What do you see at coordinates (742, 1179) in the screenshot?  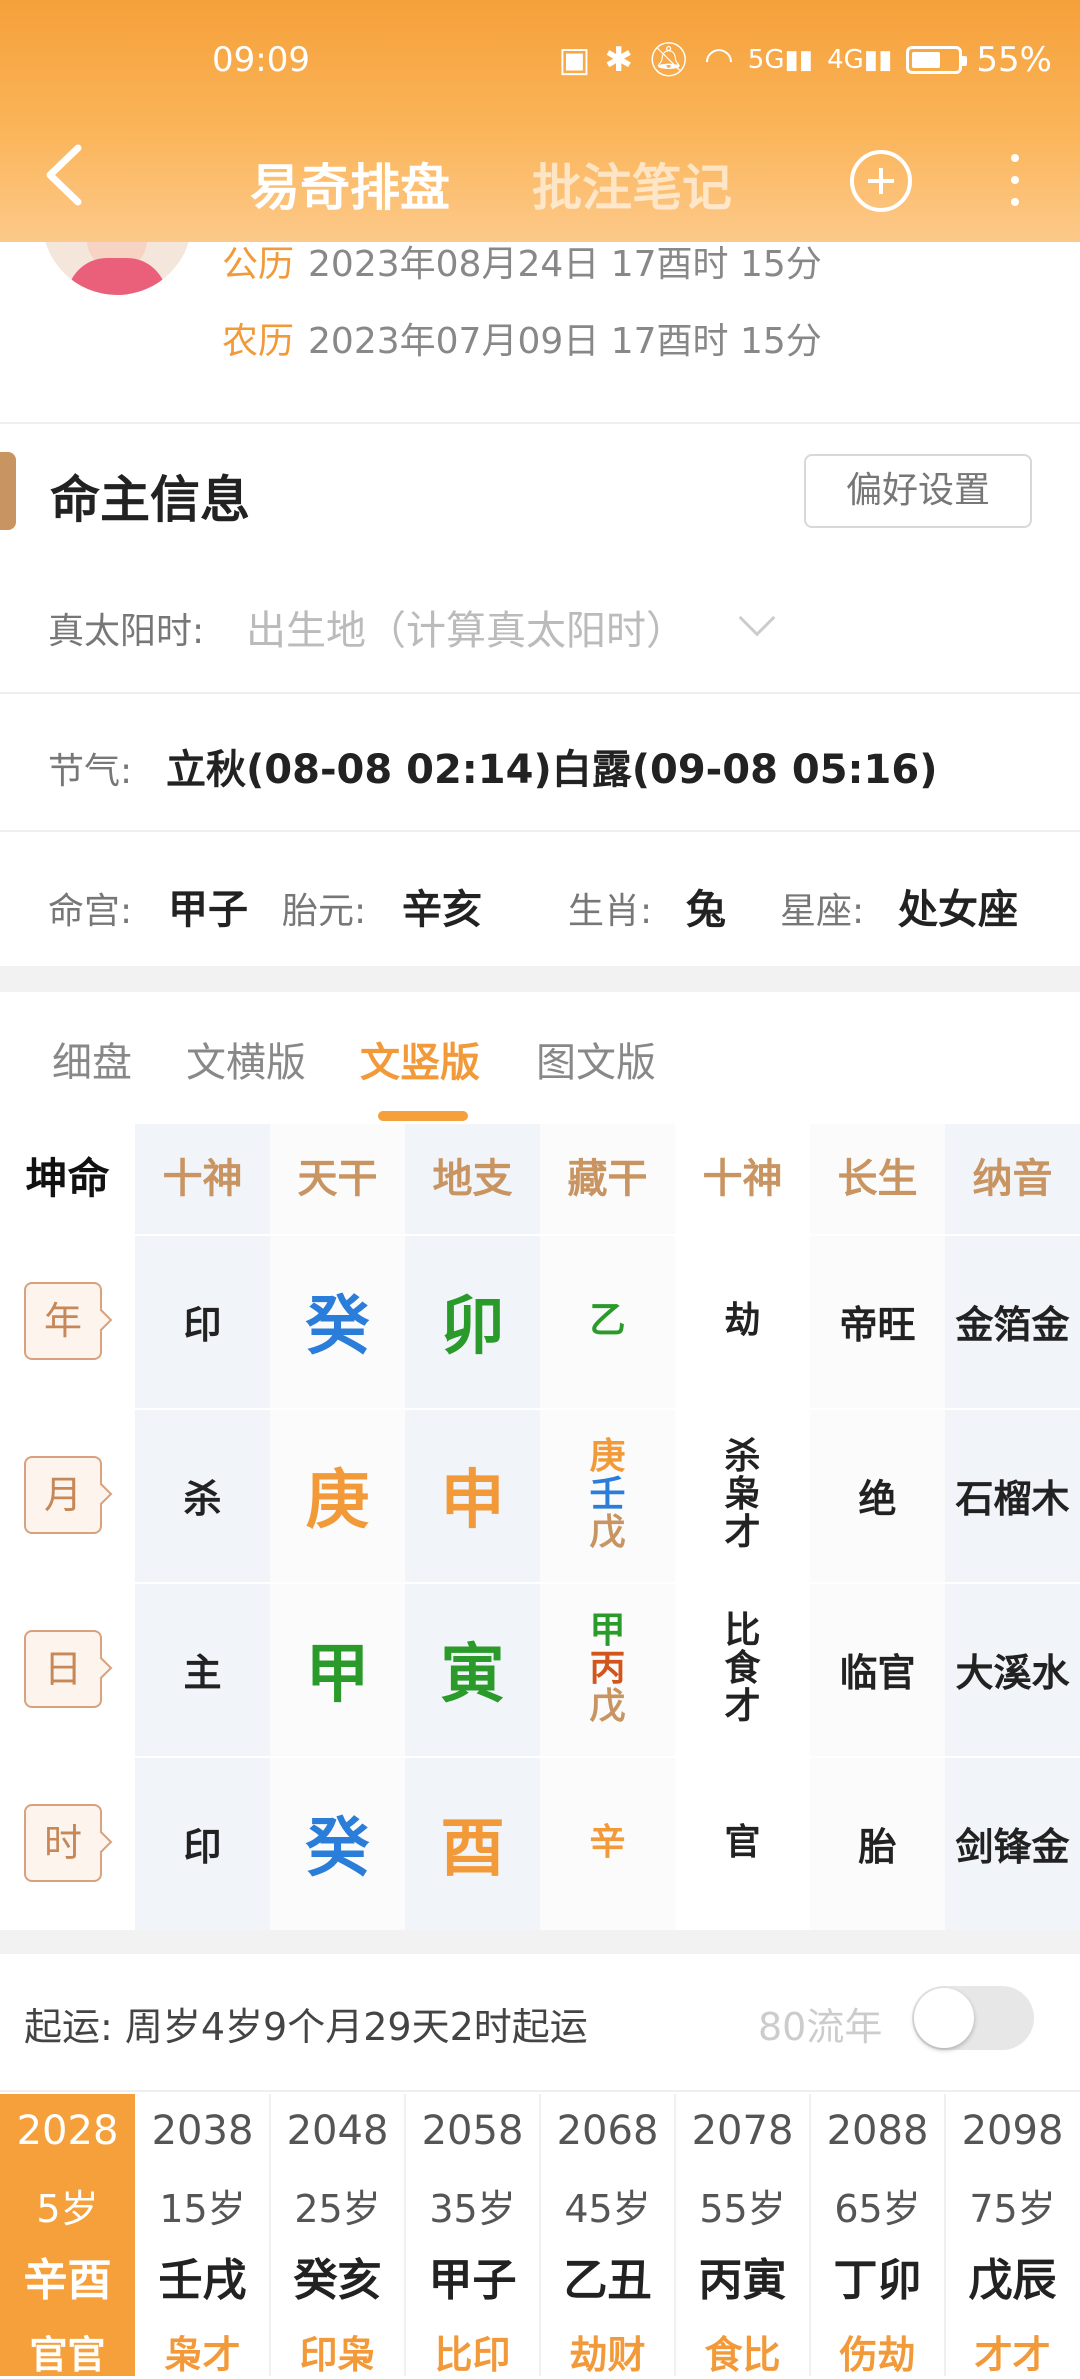 I see `header-shishen2: 十神` at bounding box center [742, 1179].